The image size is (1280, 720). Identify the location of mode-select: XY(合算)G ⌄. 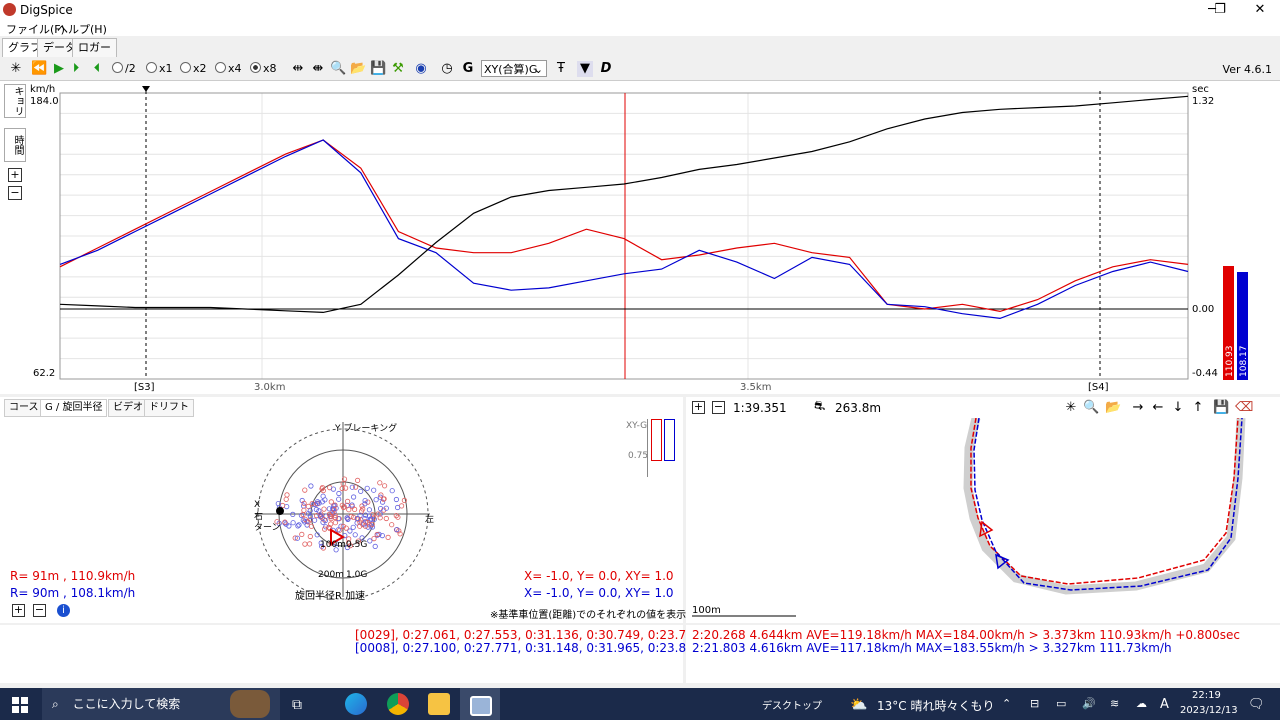
(514, 68).